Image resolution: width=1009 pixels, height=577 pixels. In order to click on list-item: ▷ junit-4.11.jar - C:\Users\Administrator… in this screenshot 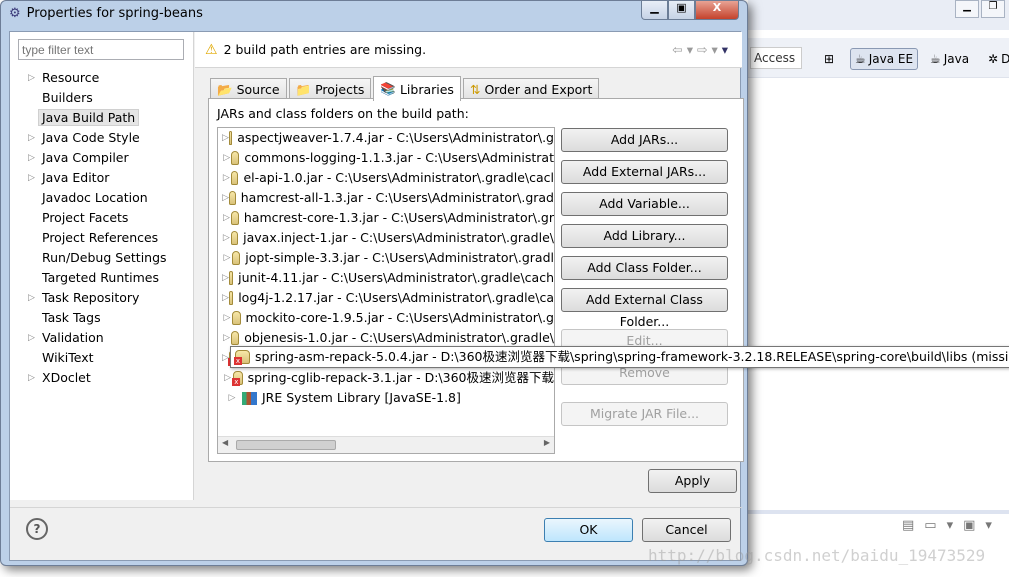, I will do `click(386, 278)`.